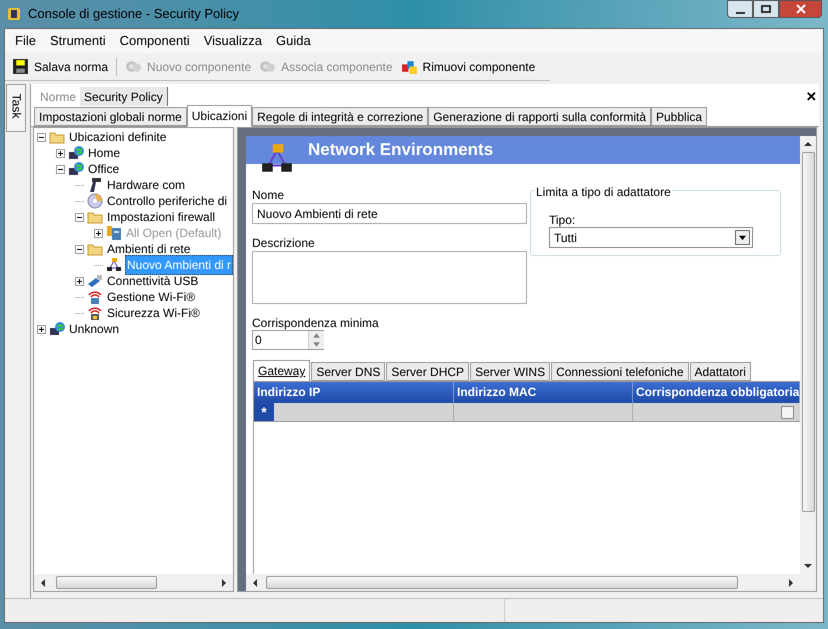 This screenshot has width=828, height=629. I want to click on disc-icon, so click(95, 201).